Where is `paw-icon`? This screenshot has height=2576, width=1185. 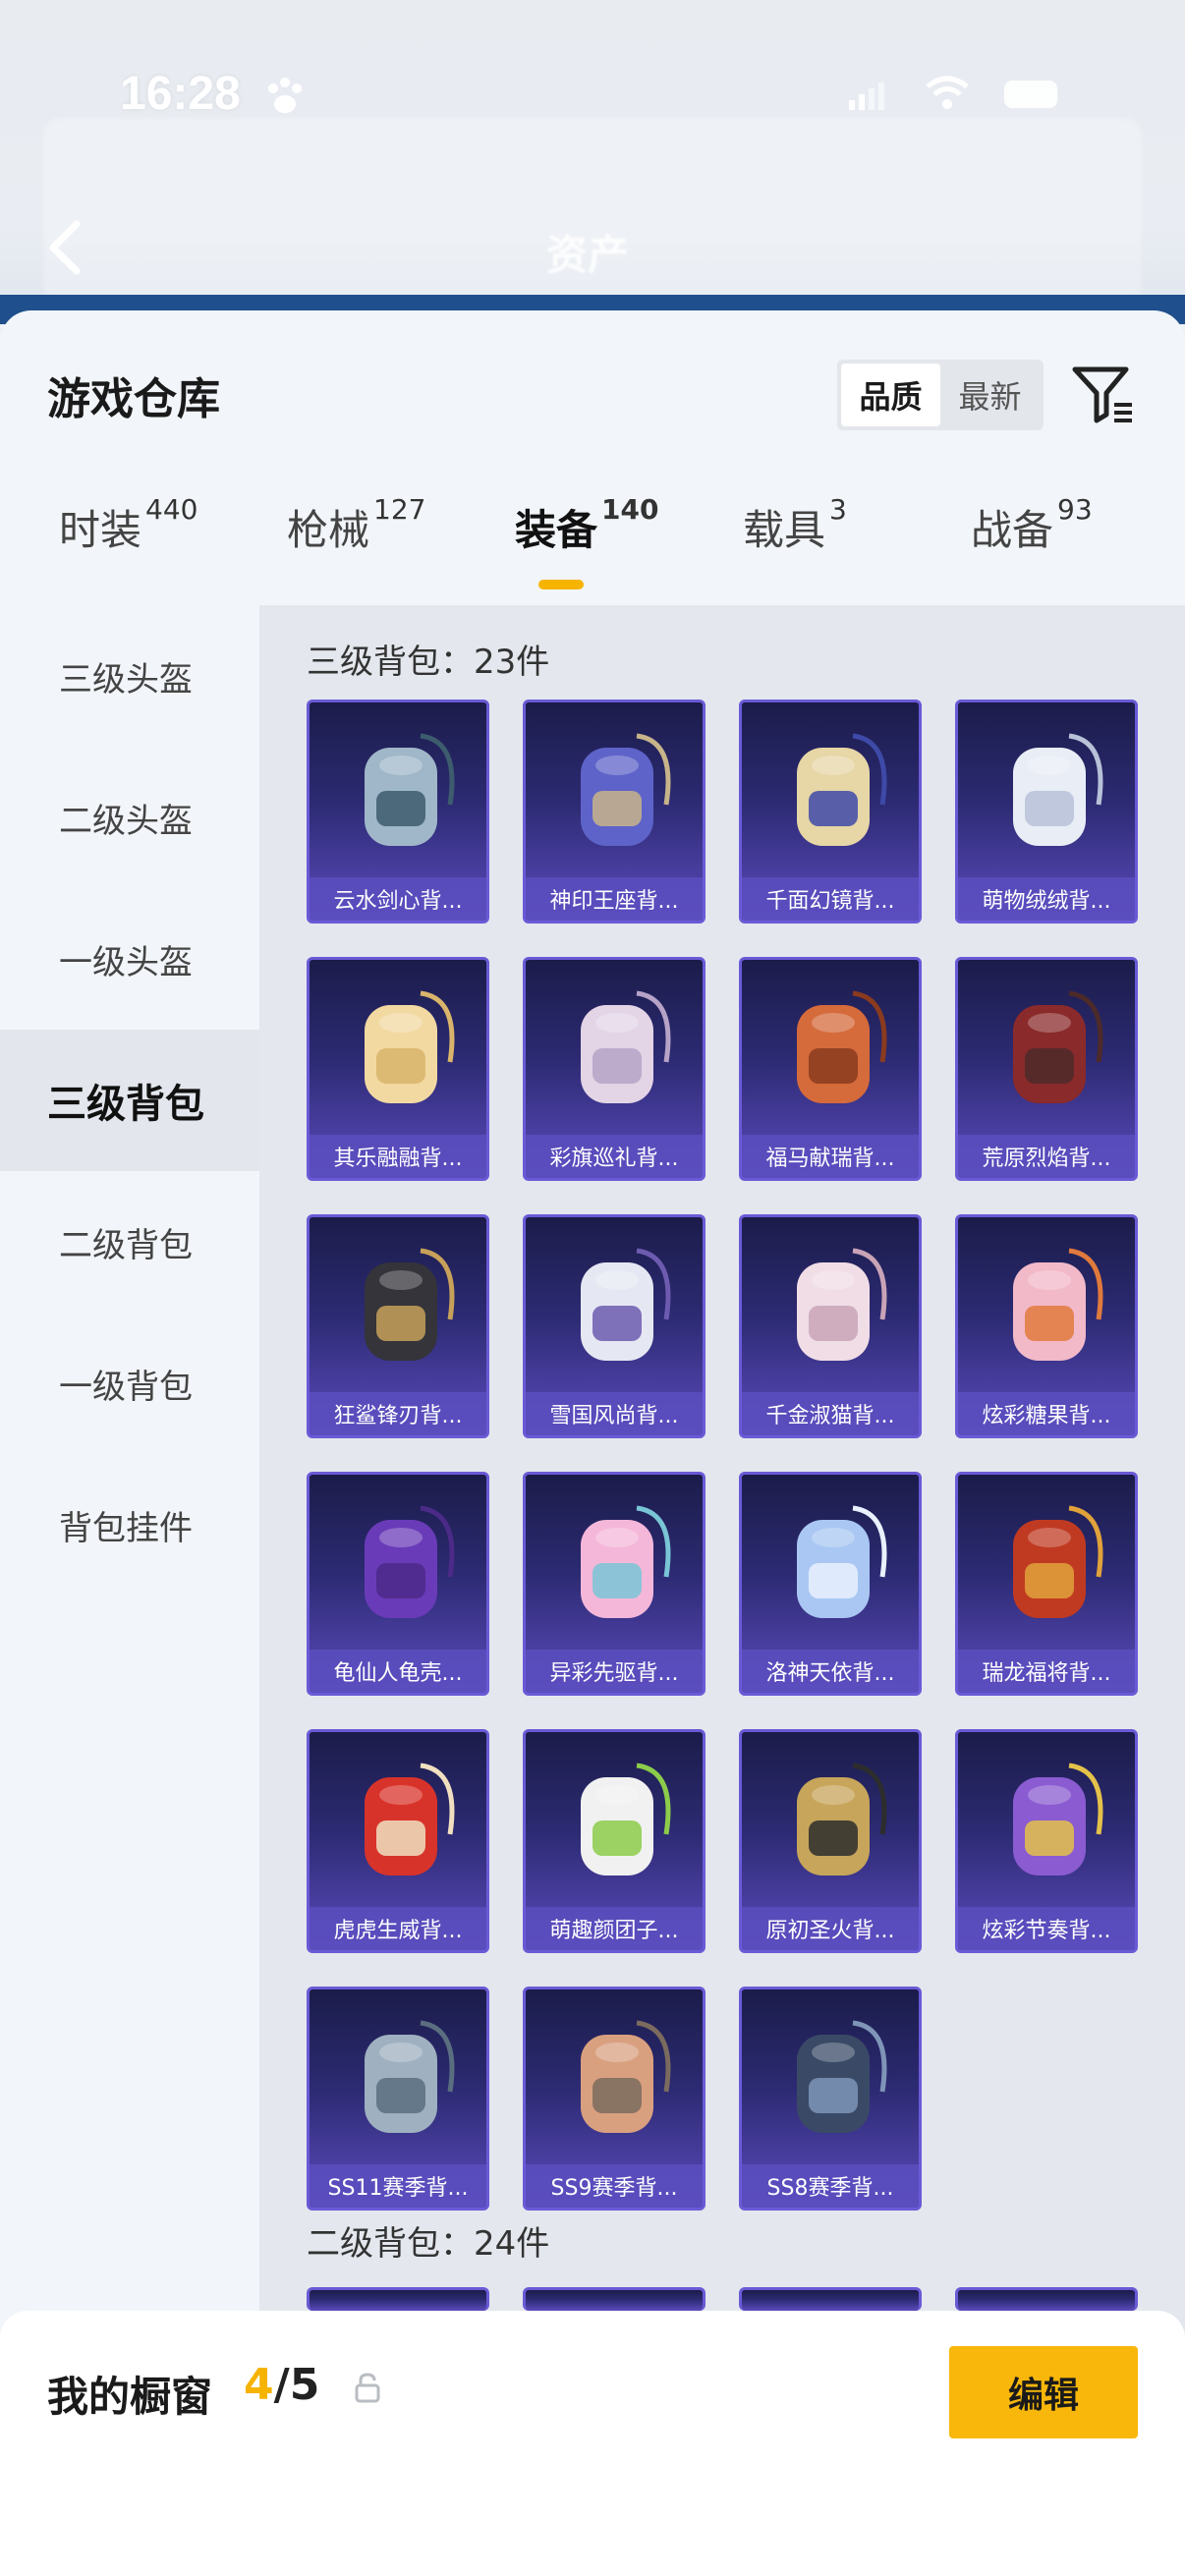 paw-icon is located at coordinates (285, 95).